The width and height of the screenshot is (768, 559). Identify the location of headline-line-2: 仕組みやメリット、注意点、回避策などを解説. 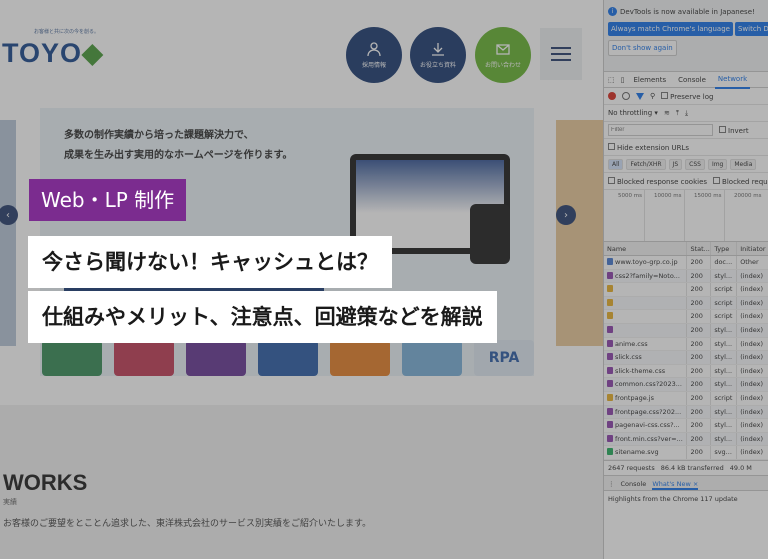
(262, 317).